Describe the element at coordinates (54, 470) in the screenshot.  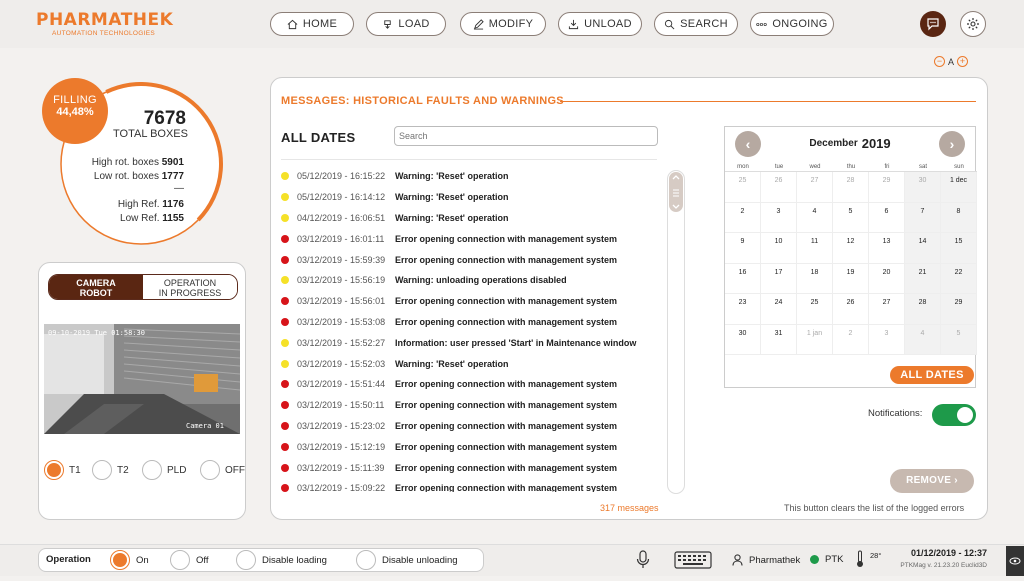
I see `radio-t1` at that location.